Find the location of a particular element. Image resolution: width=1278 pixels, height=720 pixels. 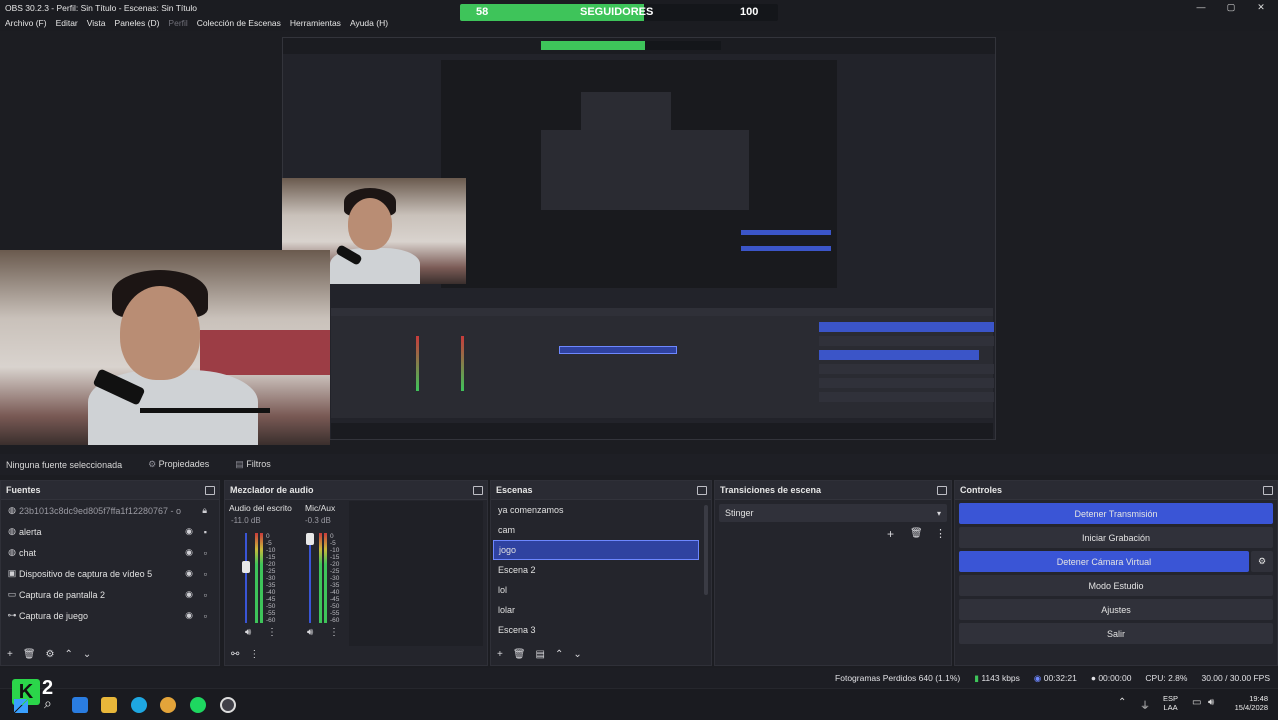

channel-name: Audio del escrito is located at coordinates (260, 508).